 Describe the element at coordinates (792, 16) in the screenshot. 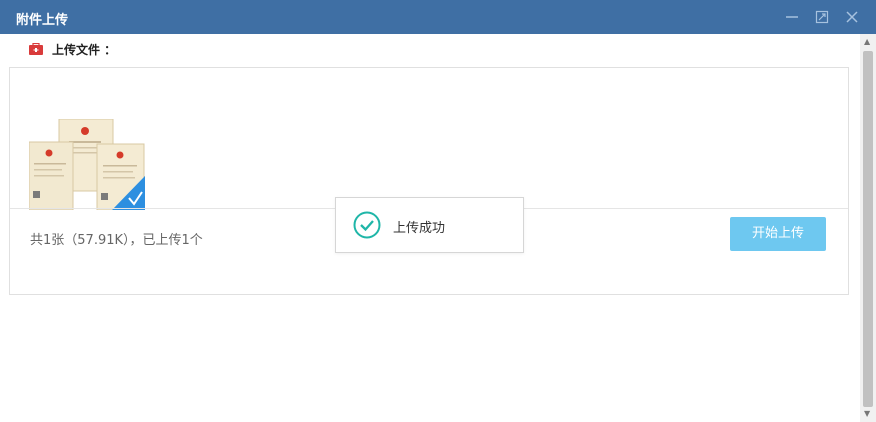

I see `minimize-icon` at that location.